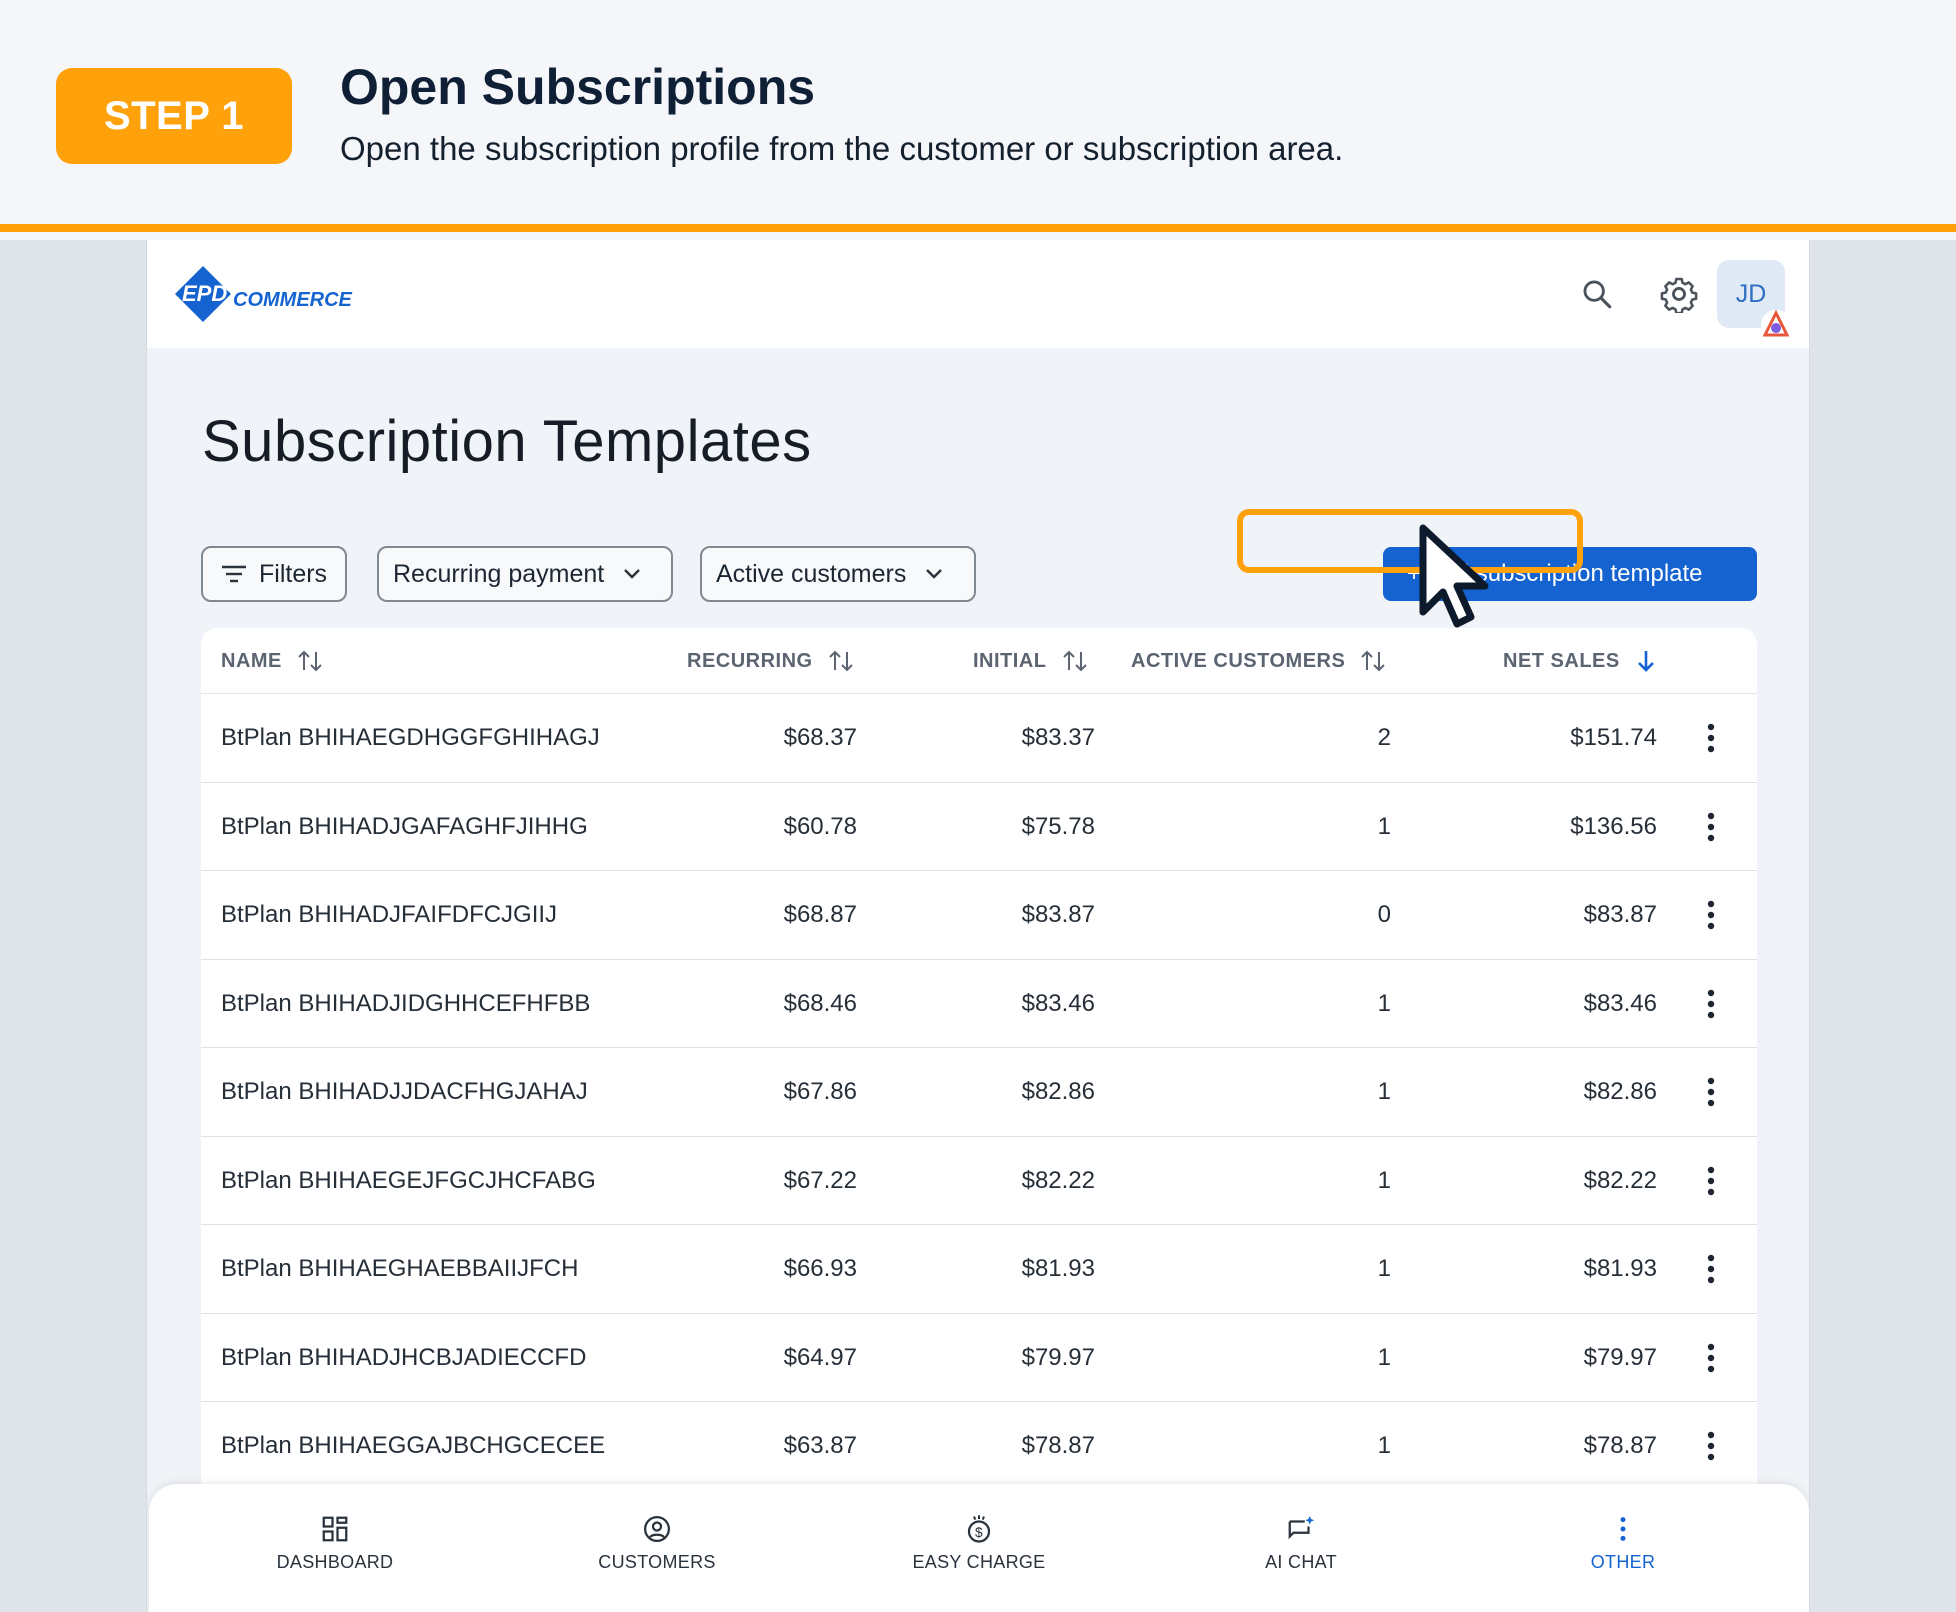 This screenshot has height=1612, width=1956. Describe the element at coordinates (1058, 737) in the screenshot. I see `initial-amount: $83.37` at that location.